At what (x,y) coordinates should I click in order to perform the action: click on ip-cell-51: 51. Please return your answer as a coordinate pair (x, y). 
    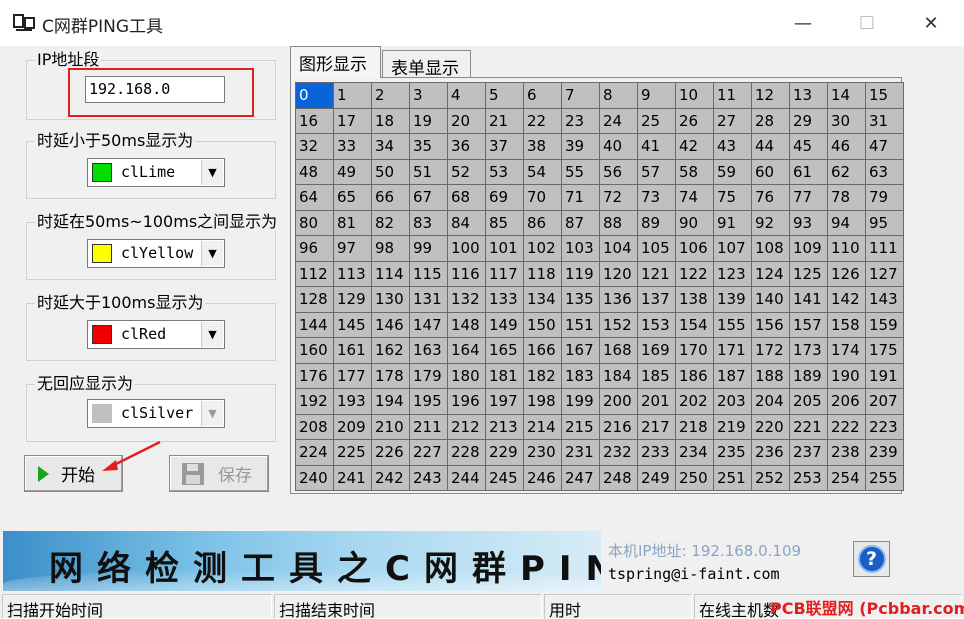
    Looking at the image, I should click on (429, 172).